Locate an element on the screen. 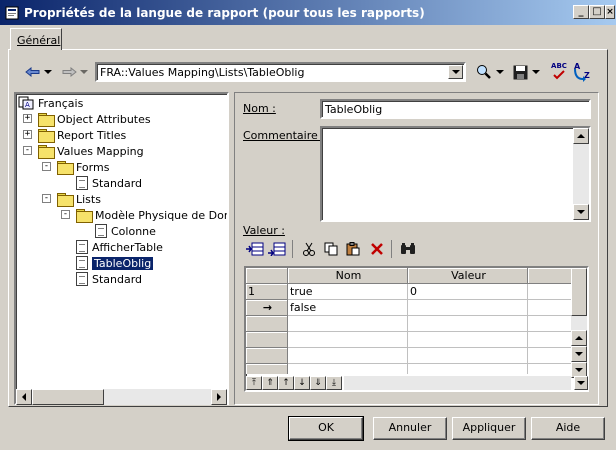 The image size is (616, 450). grid-scroll-up is located at coordinates (579, 338).